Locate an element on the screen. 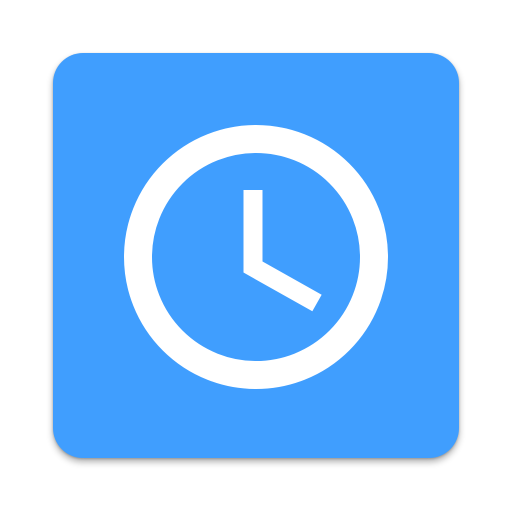 This screenshot has width=512, height=512. clock-hands is located at coordinates (282, 251).